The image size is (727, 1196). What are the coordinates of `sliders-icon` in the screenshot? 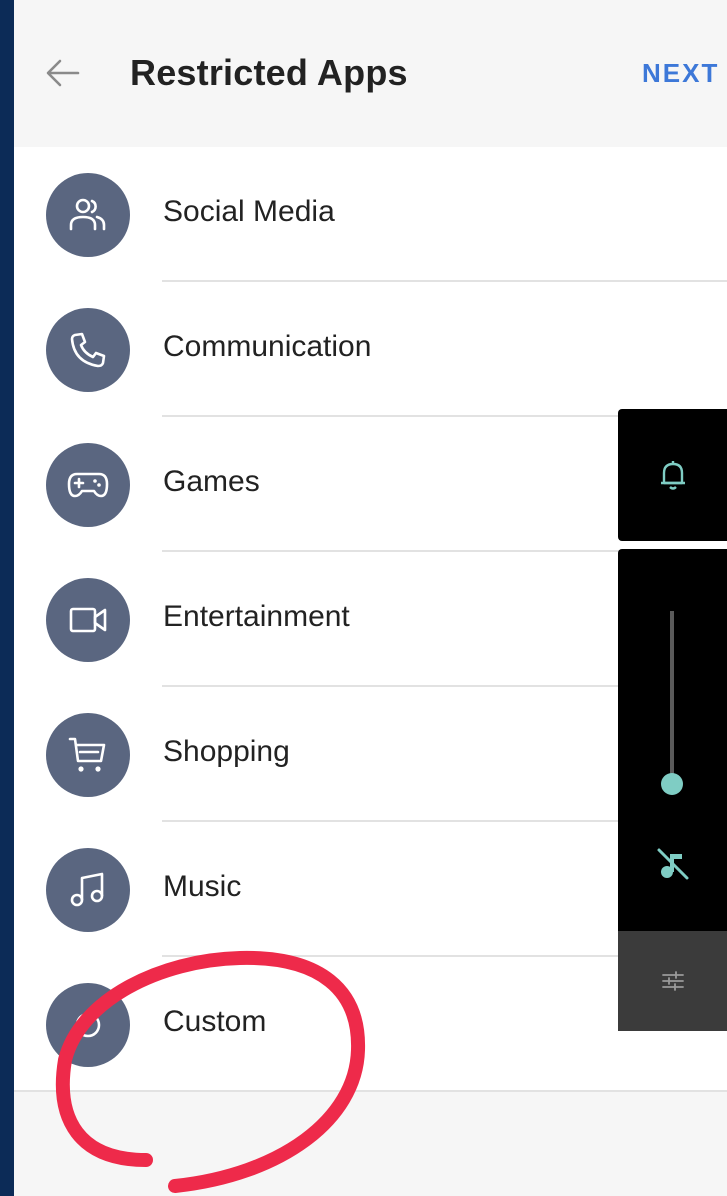 It's located at (672, 981).